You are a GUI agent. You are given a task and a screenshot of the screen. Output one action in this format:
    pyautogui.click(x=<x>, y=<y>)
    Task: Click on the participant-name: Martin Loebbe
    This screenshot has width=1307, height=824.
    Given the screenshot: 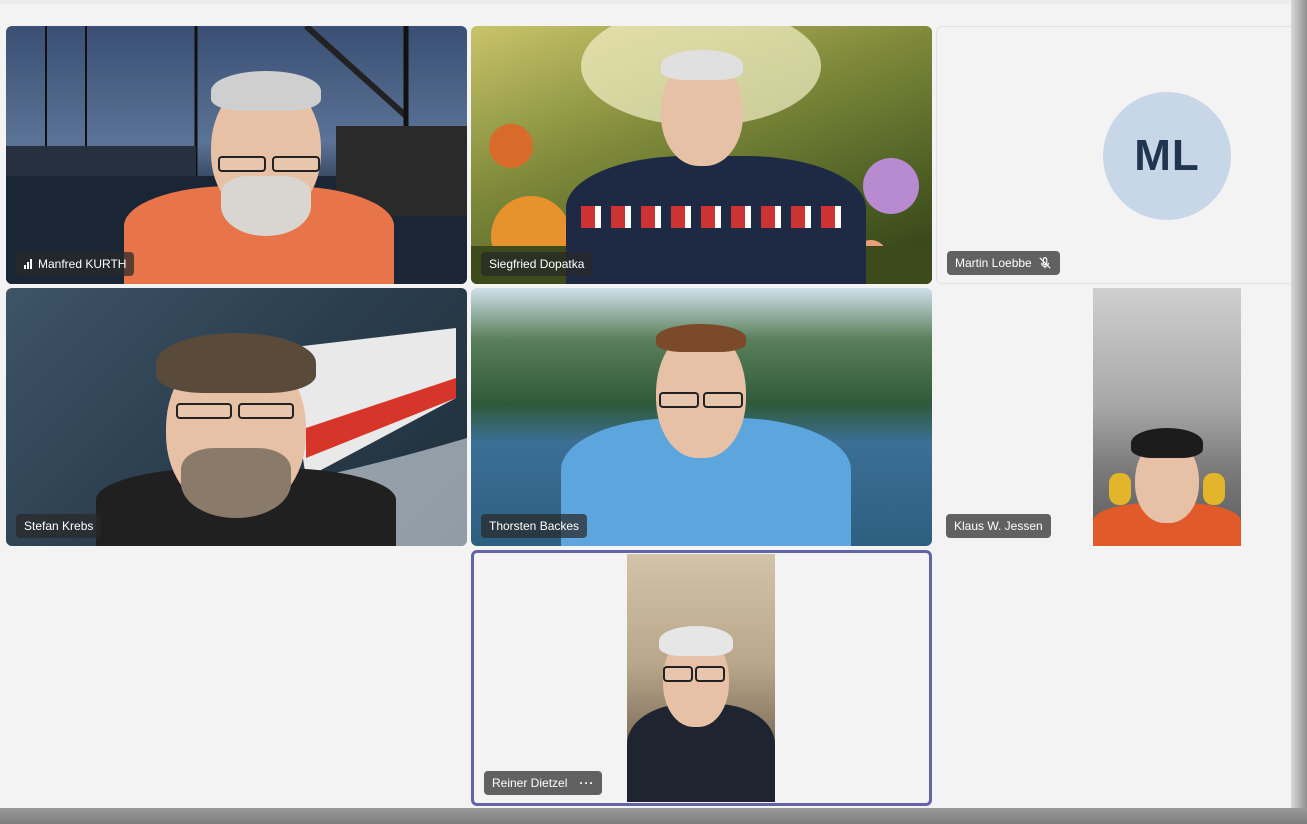 What is the action you would take?
    pyautogui.click(x=993, y=263)
    